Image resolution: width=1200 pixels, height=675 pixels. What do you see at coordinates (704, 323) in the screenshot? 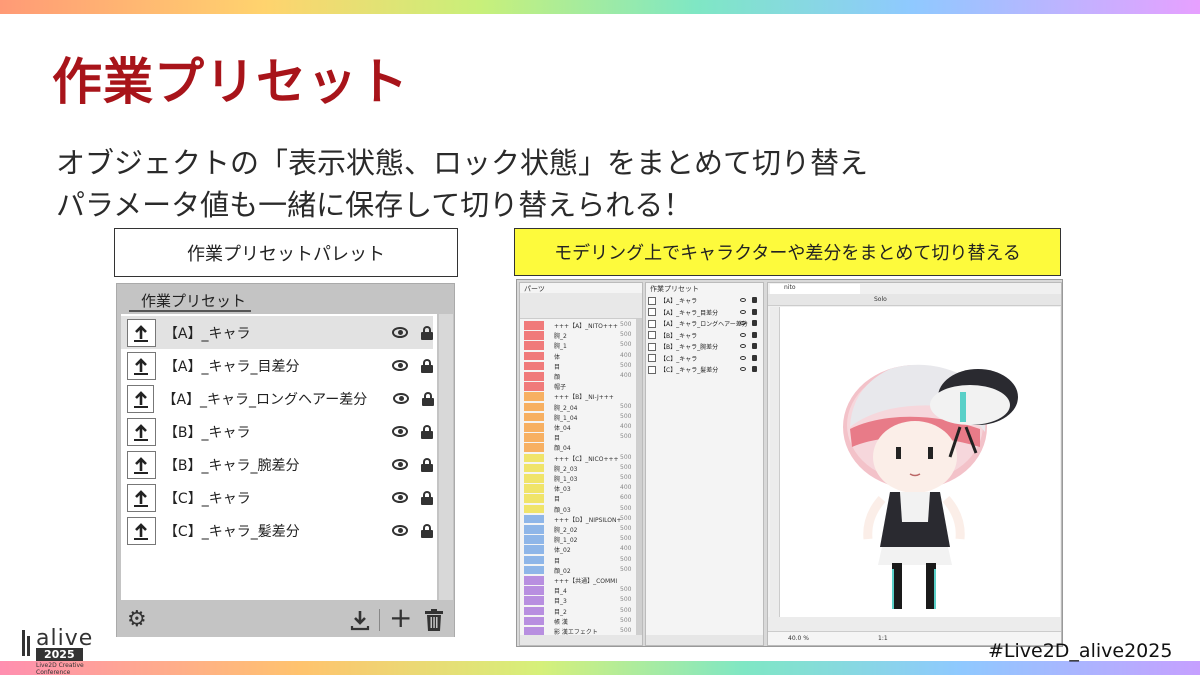
I see `mini-preset-row: 【A】_キャラ_ロングヘアー差分` at bounding box center [704, 323].